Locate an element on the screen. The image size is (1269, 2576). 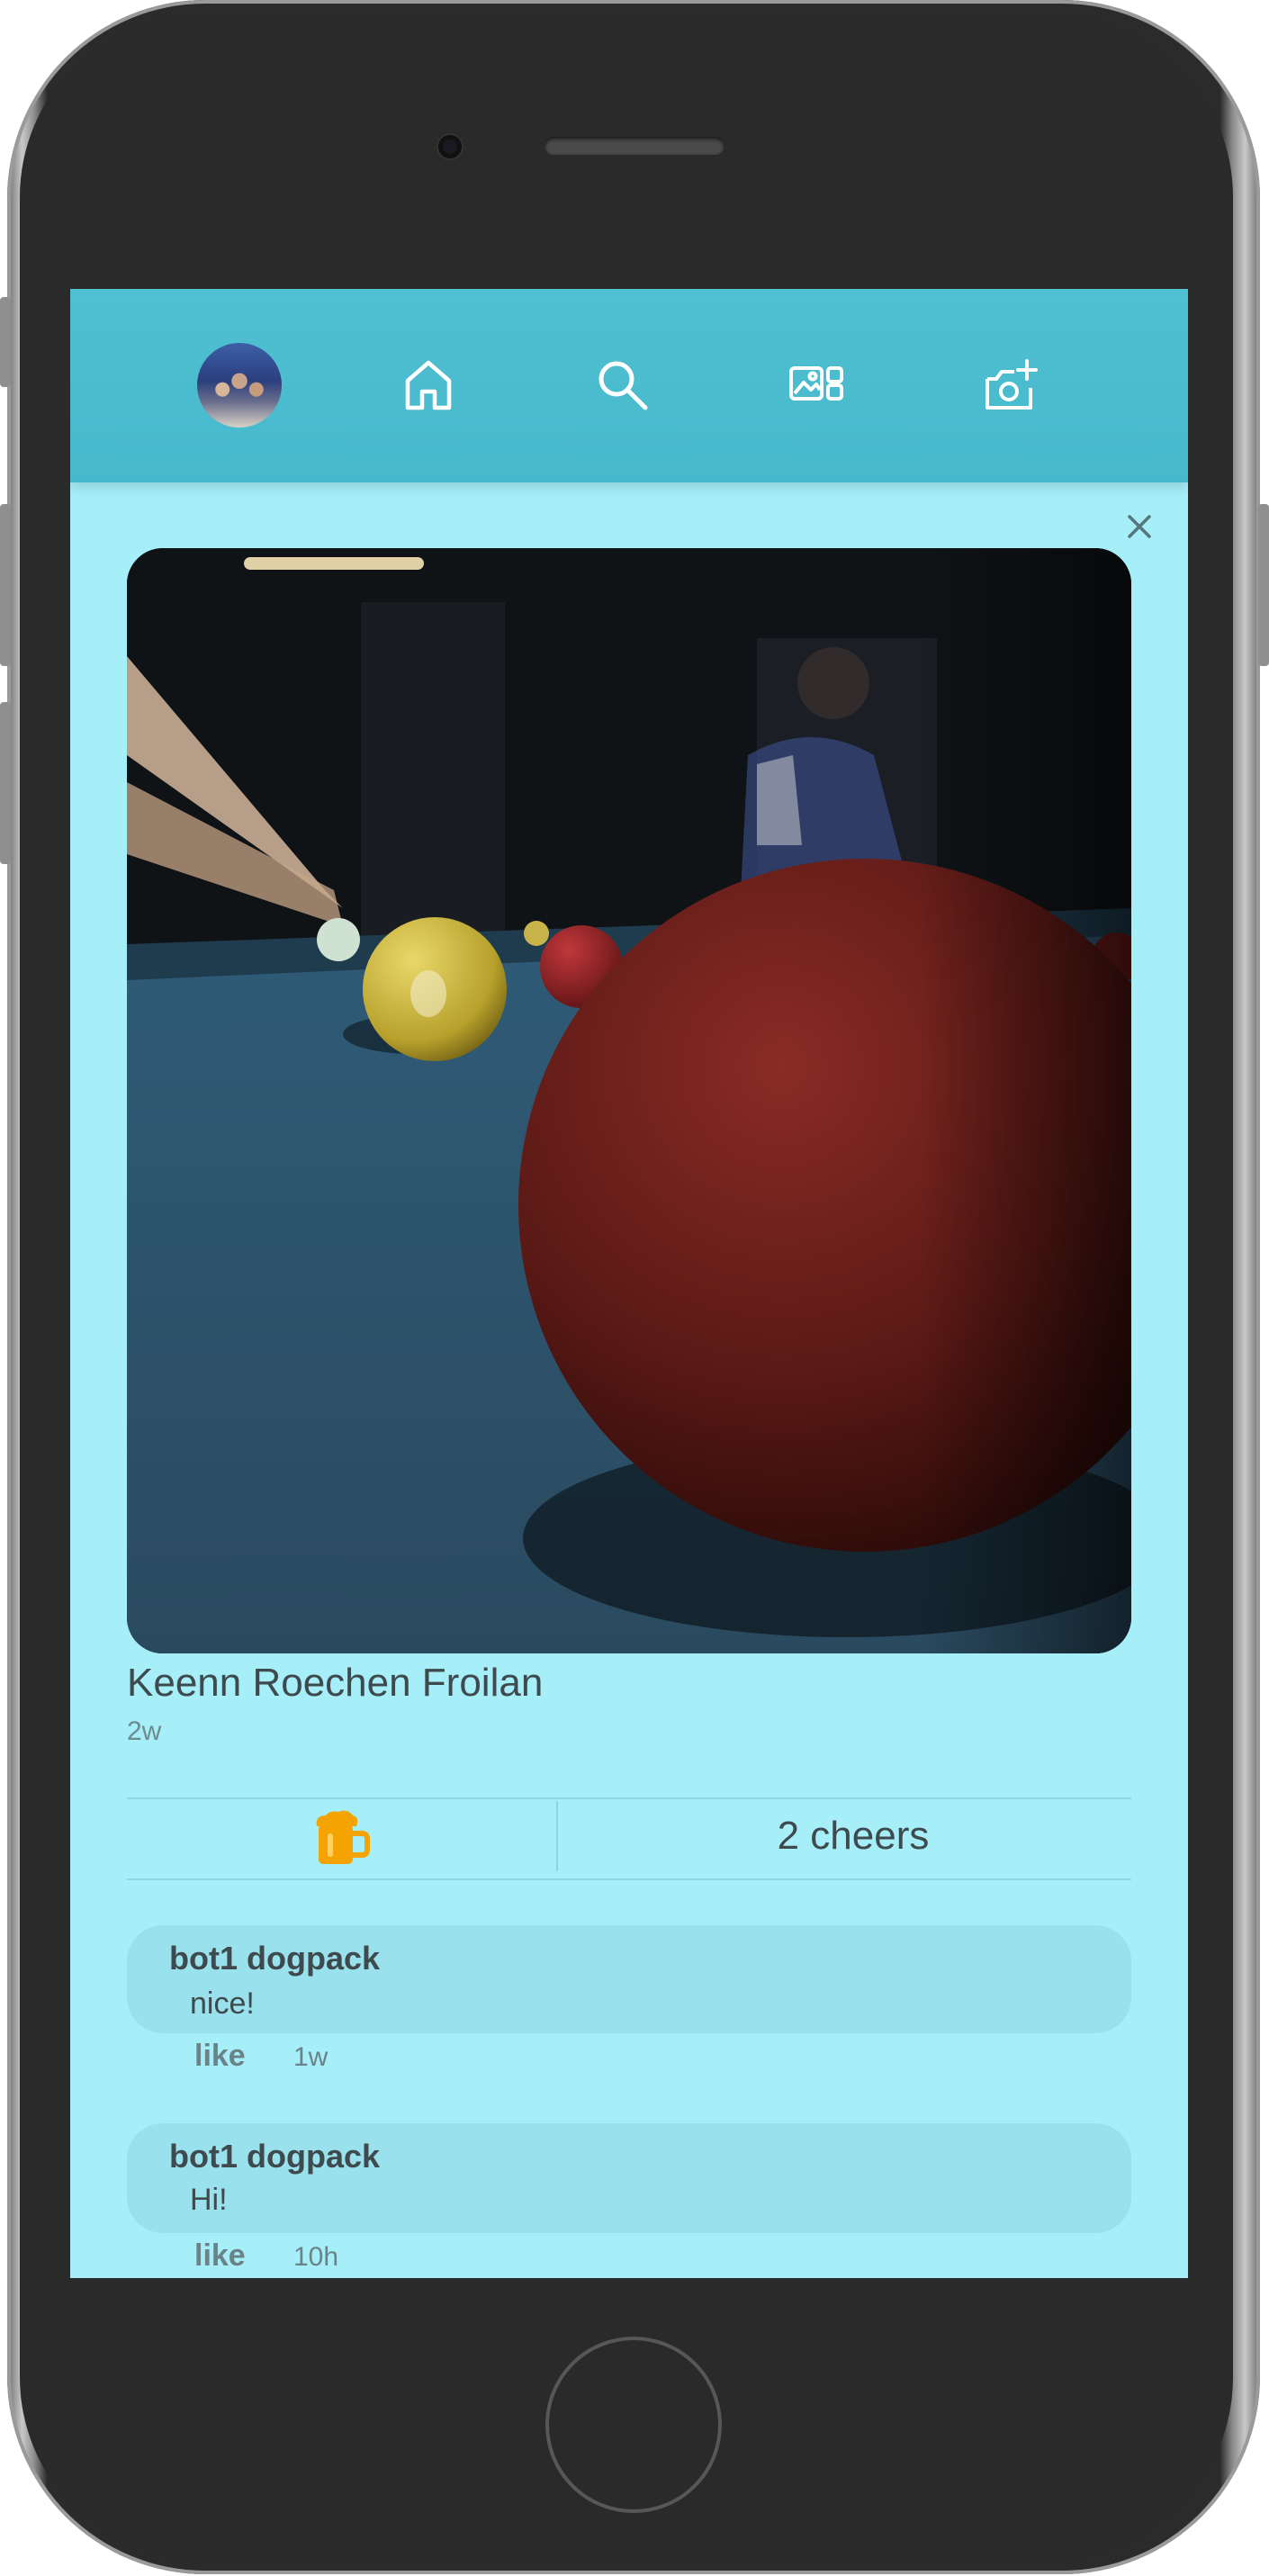
earpiece-speaker is located at coordinates (634, 146).